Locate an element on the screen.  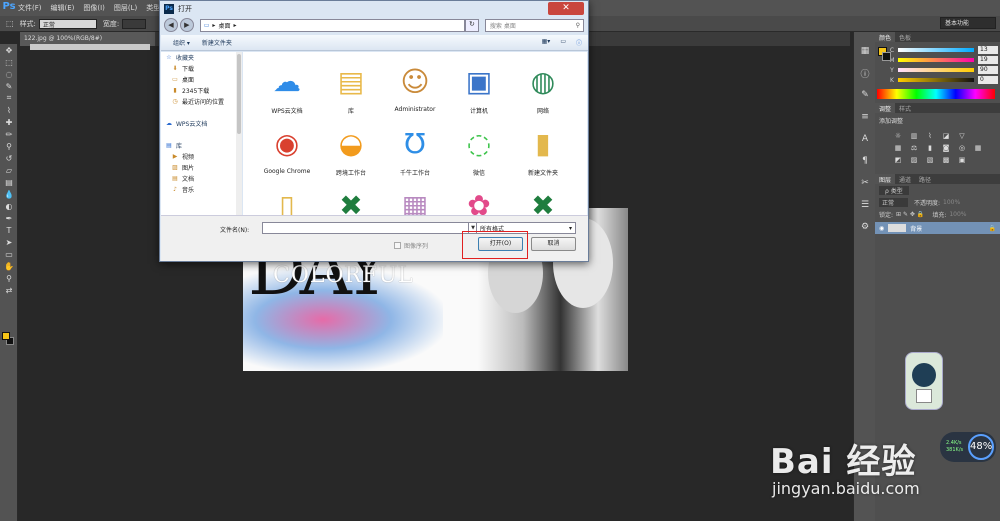
healing-brush-icon: ✚ is located at coordinates (9, 122).